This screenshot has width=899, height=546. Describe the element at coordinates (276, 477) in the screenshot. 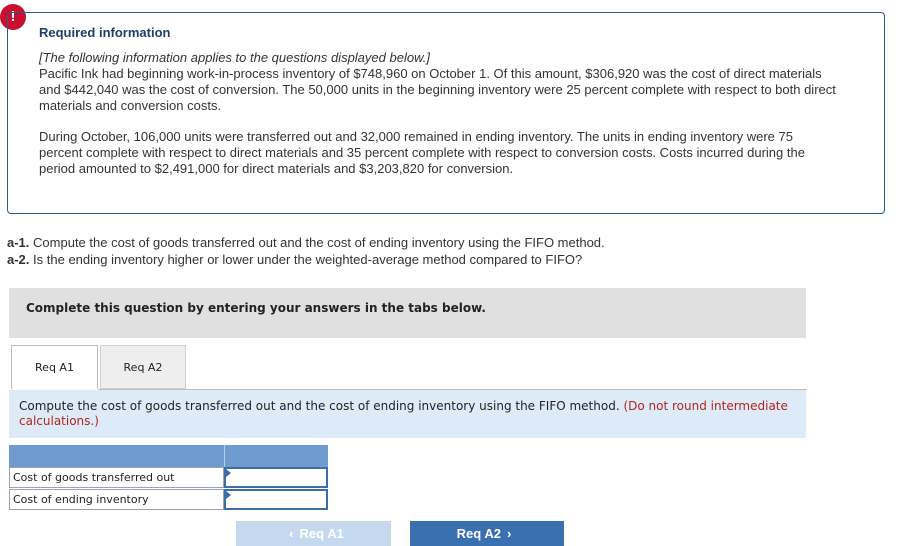

I see `transferred-out-input` at that location.